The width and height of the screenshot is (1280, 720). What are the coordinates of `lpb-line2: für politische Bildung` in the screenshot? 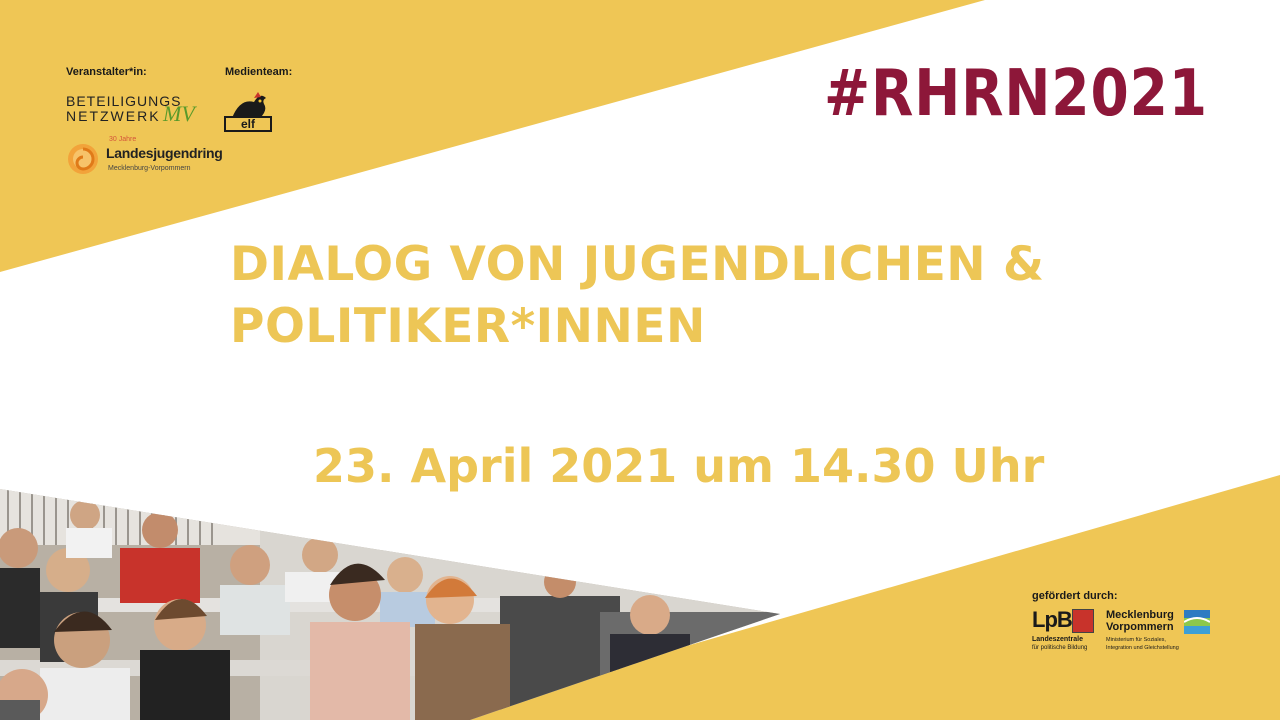 It's located at (1060, 648).